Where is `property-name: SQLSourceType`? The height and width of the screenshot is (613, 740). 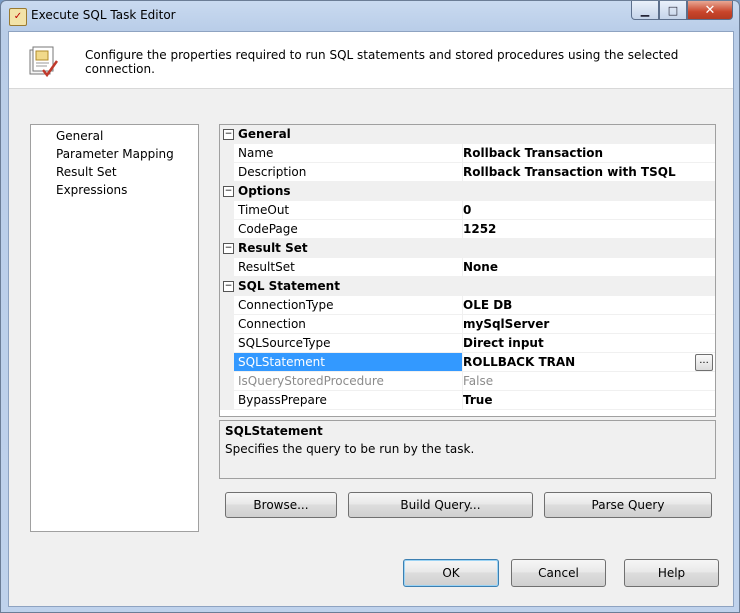
property-name: SQLSourceType is located at coordinates (348, 343).